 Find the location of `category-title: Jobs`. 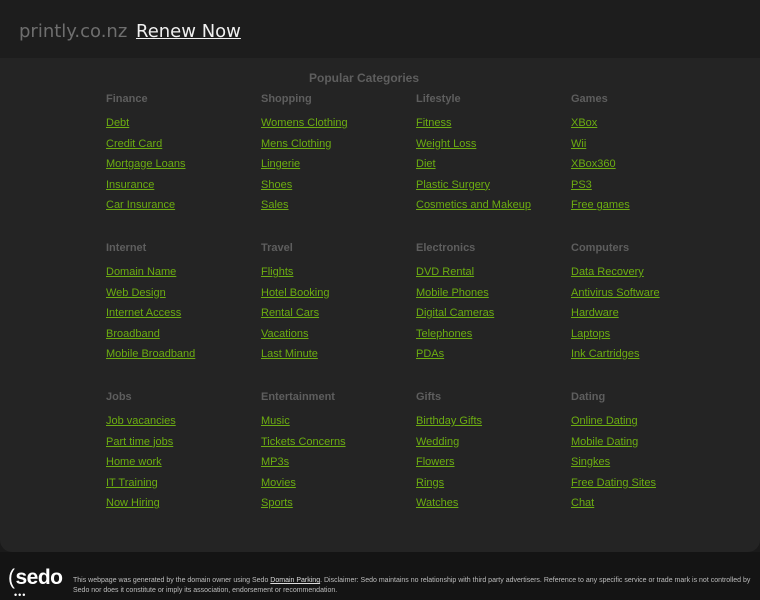

category-title: Jobs is located at coordinates (119, 397).